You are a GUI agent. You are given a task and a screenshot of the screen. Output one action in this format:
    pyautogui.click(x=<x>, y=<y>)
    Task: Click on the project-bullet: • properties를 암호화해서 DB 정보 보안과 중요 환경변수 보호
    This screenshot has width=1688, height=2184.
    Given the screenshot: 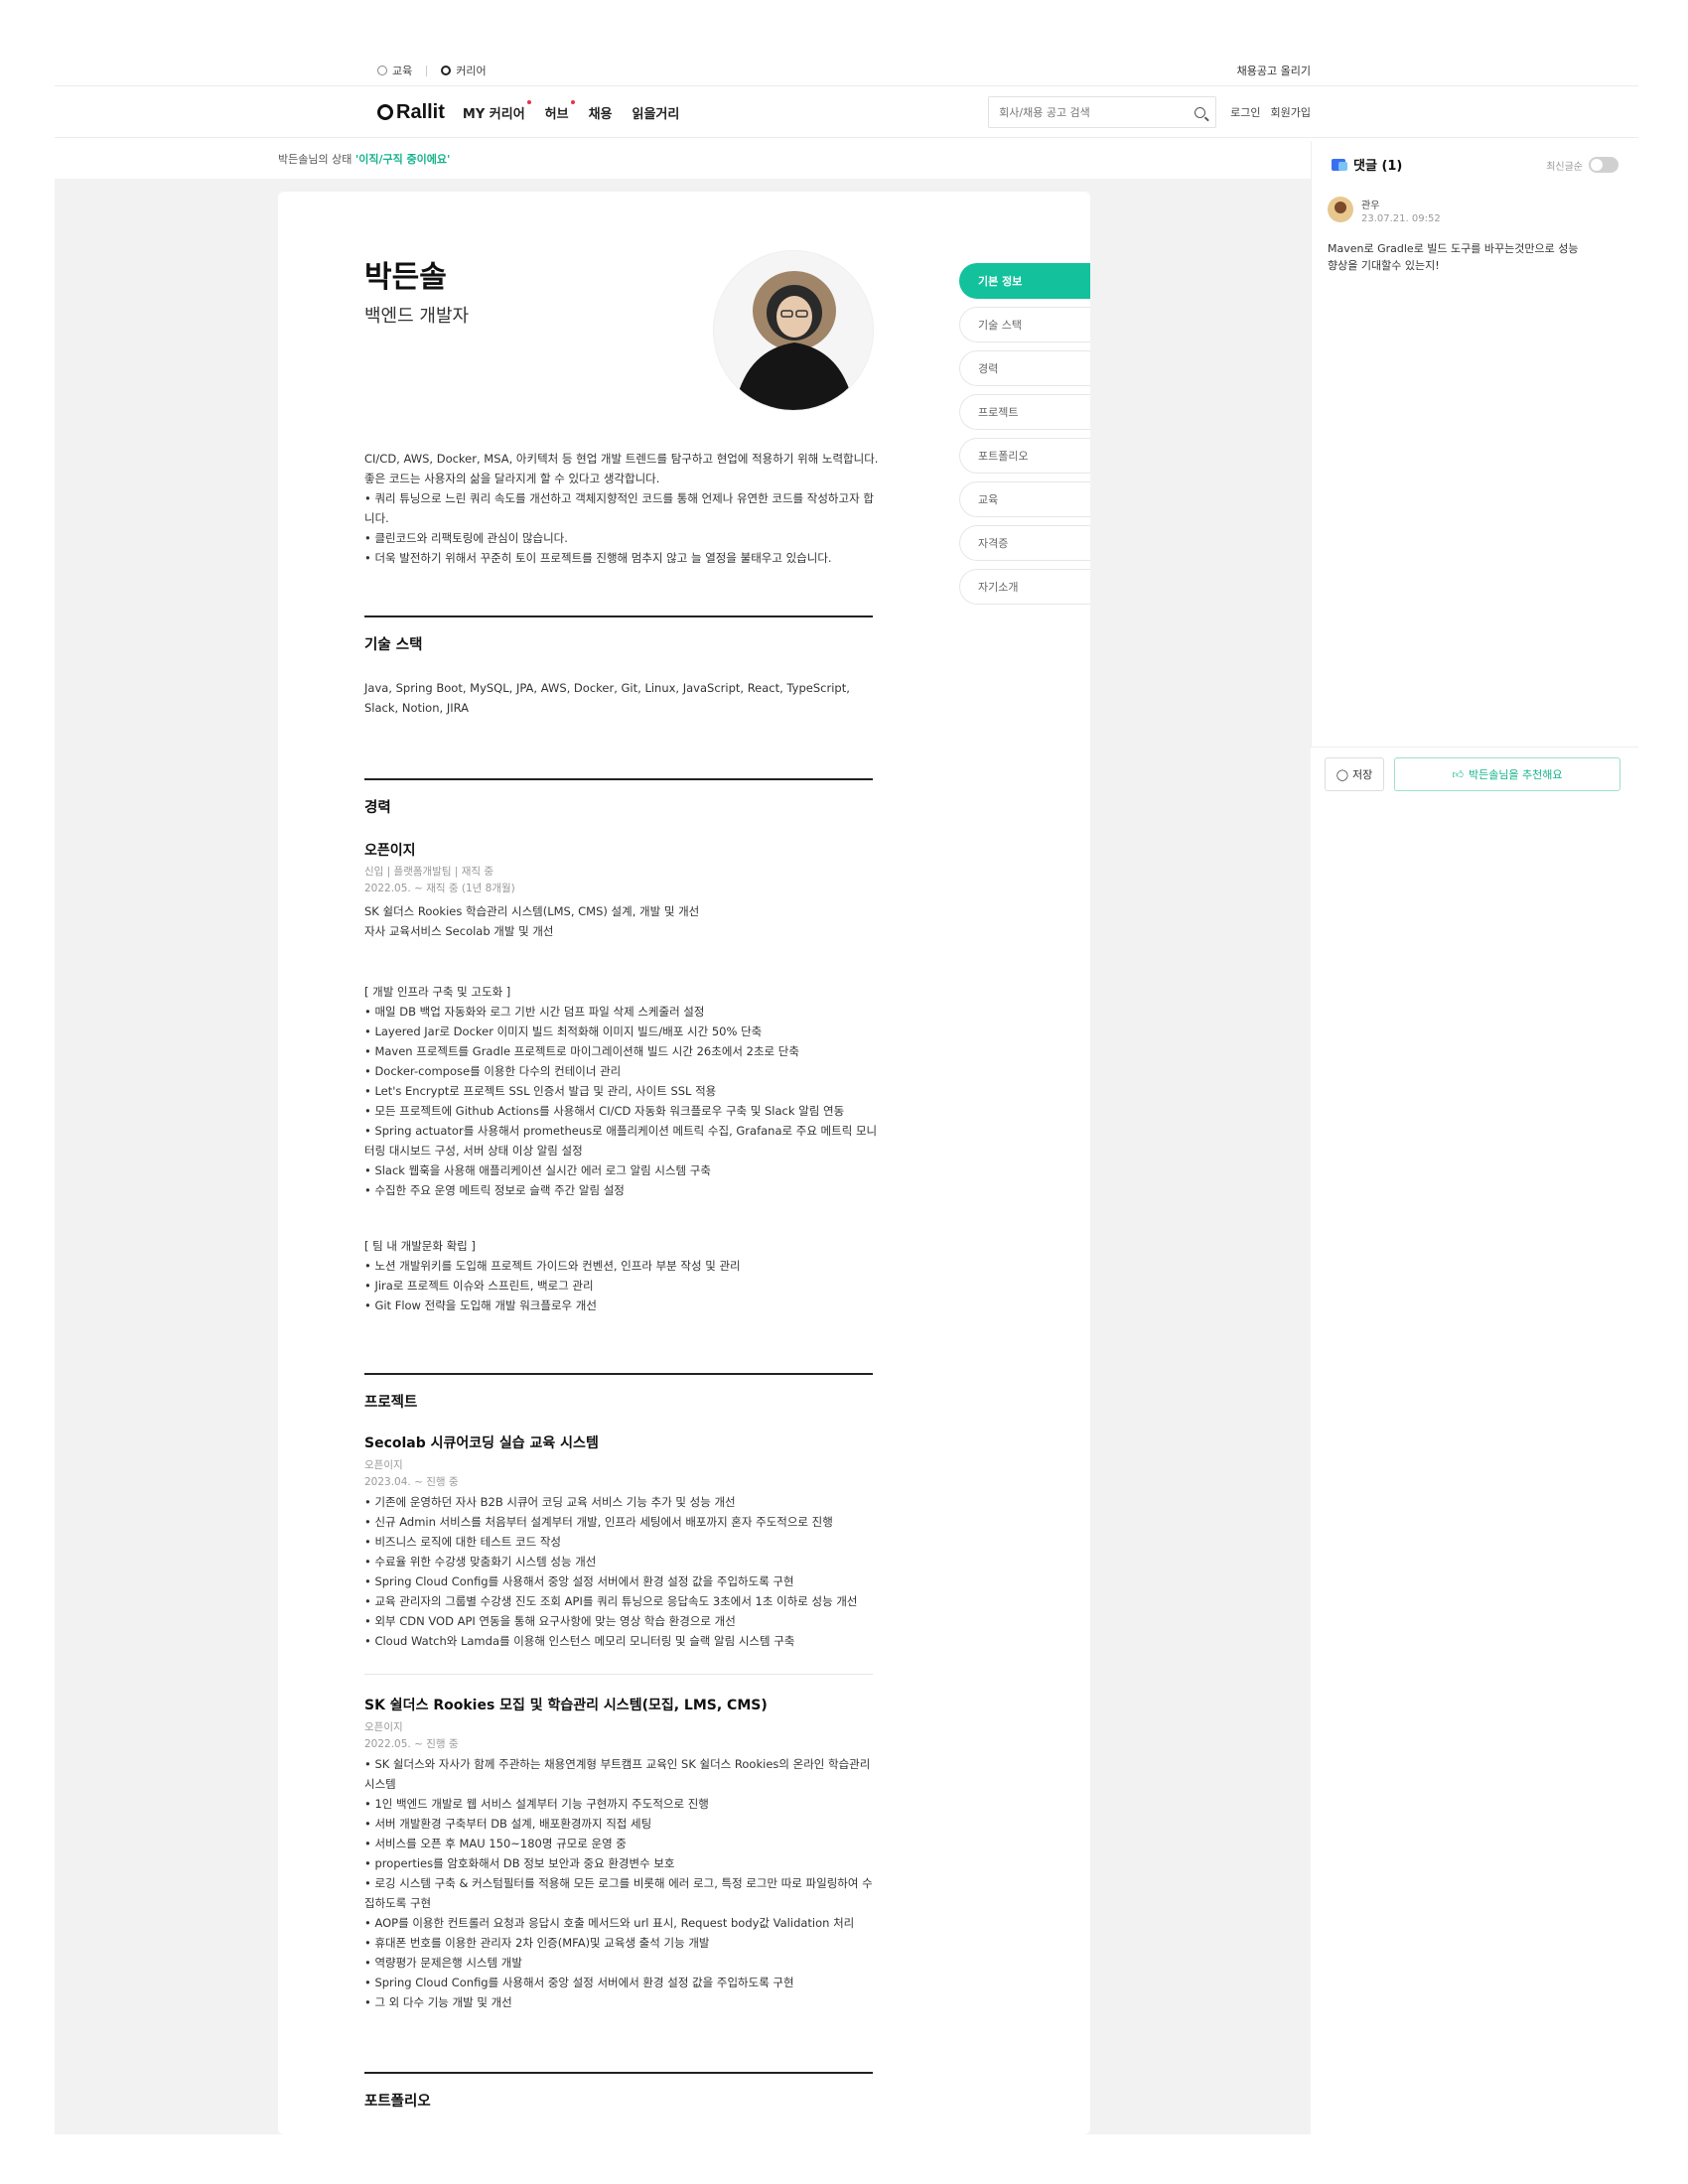 What is the action you would take?
    pyautogui.click(x=519, y=1863)
    